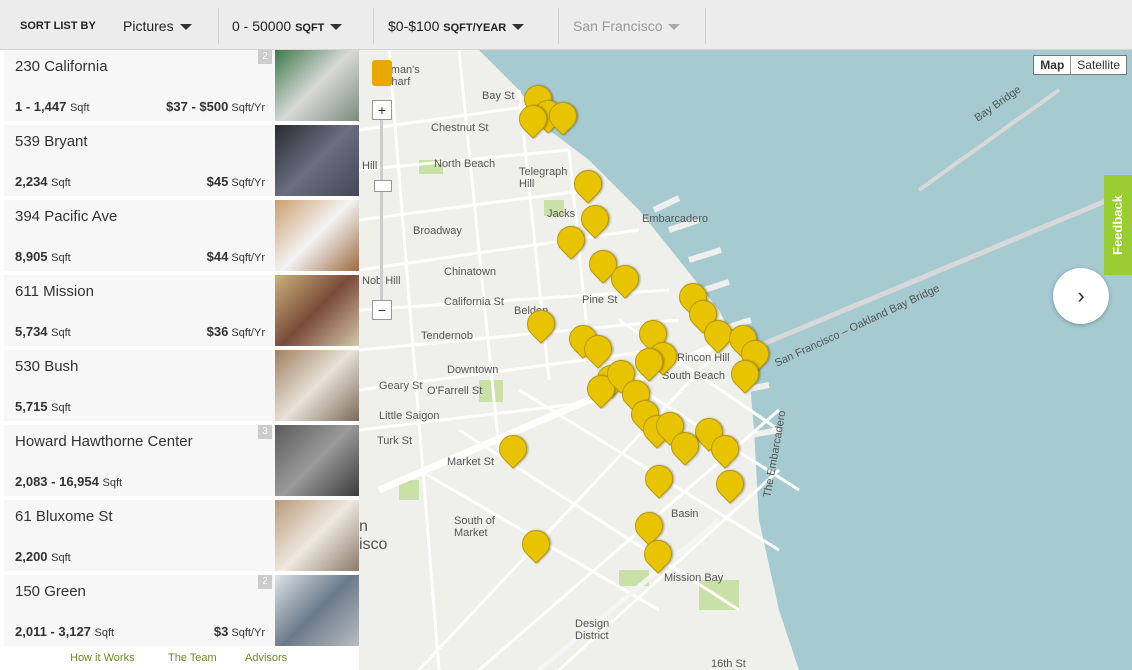  I want to click on listing-name: 230 California, so click(61, 66).